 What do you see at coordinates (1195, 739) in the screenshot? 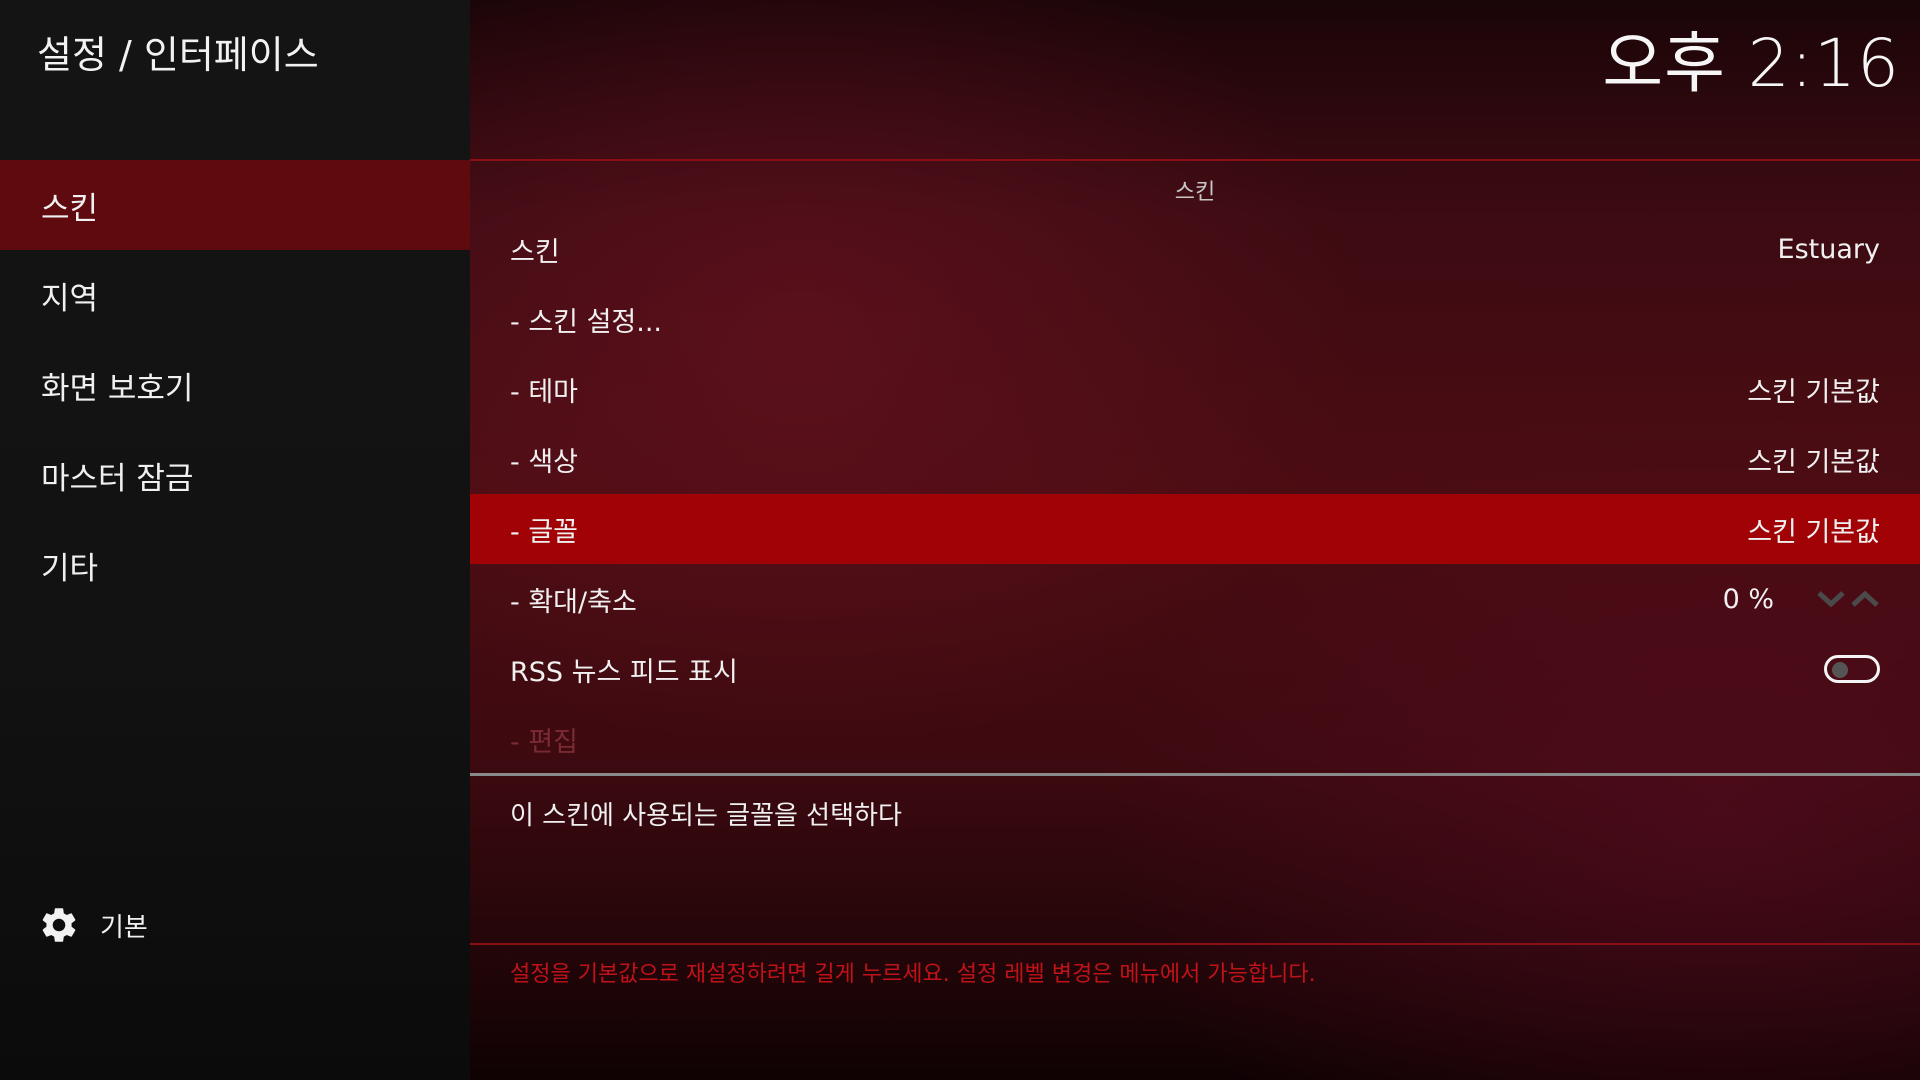
I see `setting-row-edit: - 편집` at bounding box center [1195, 739].